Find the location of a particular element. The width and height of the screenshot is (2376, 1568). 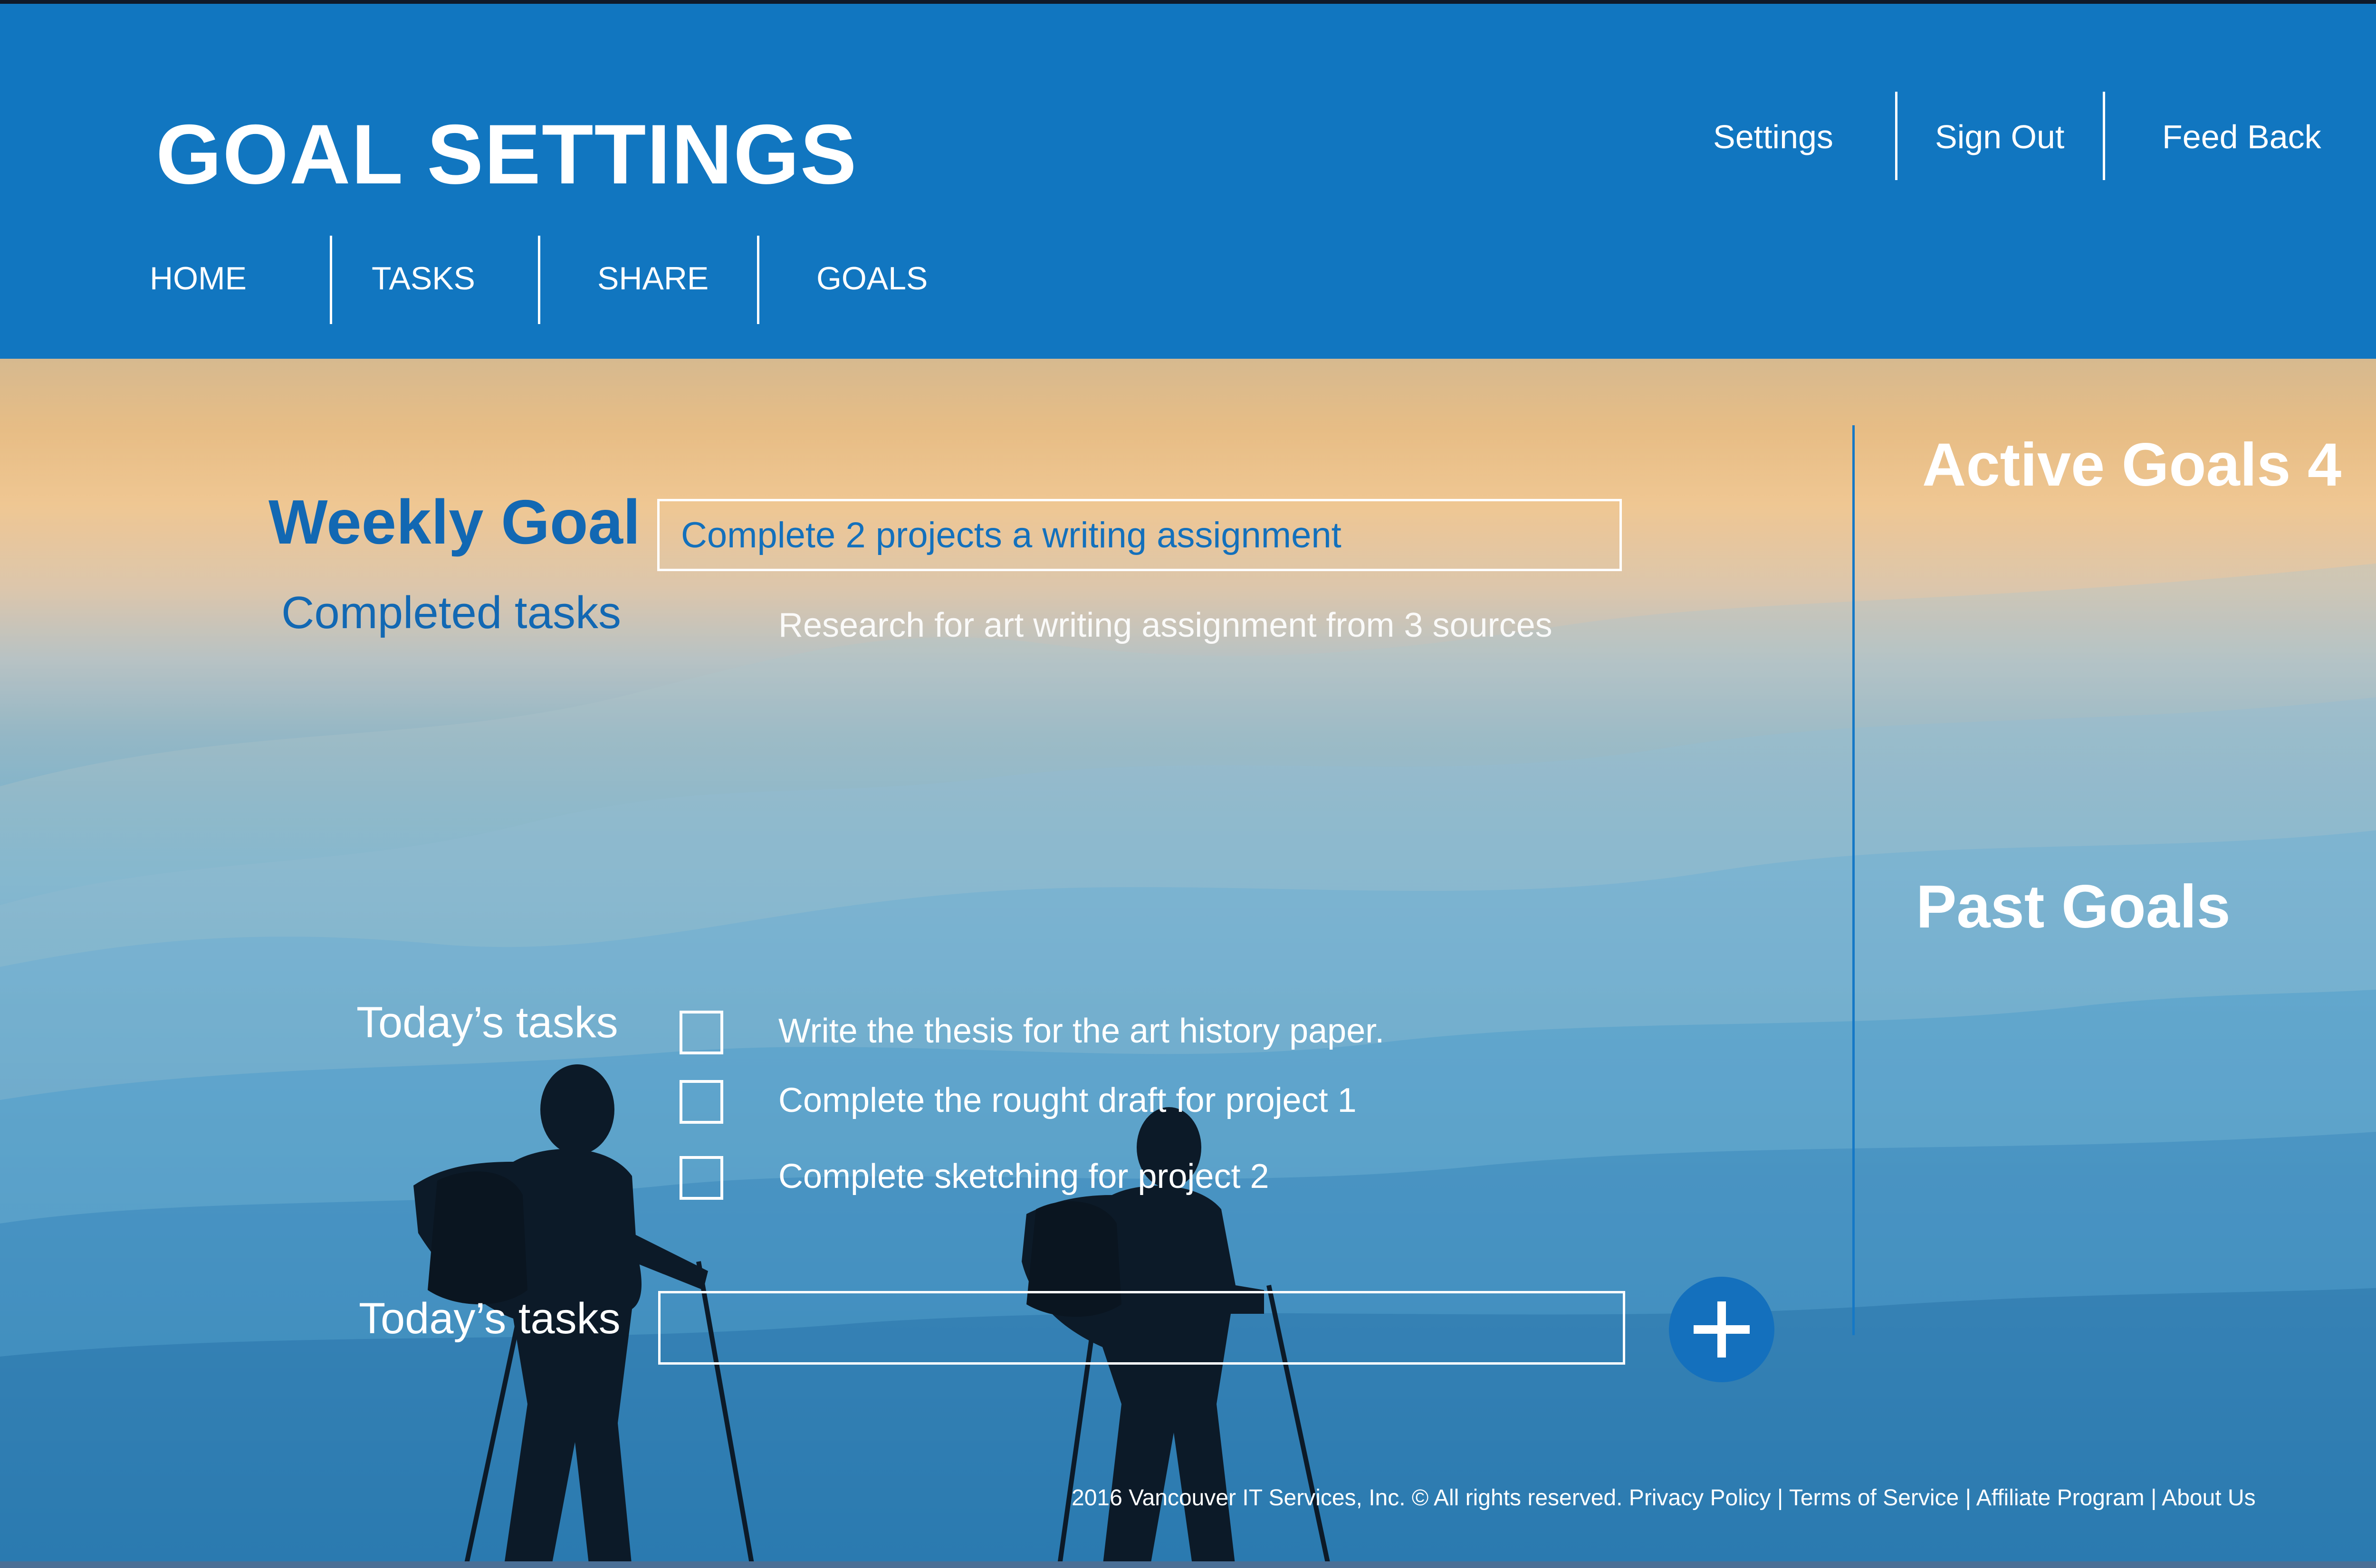

task-row: Complete the rought draft for project 1 is located at coordinates (1202, 1104).